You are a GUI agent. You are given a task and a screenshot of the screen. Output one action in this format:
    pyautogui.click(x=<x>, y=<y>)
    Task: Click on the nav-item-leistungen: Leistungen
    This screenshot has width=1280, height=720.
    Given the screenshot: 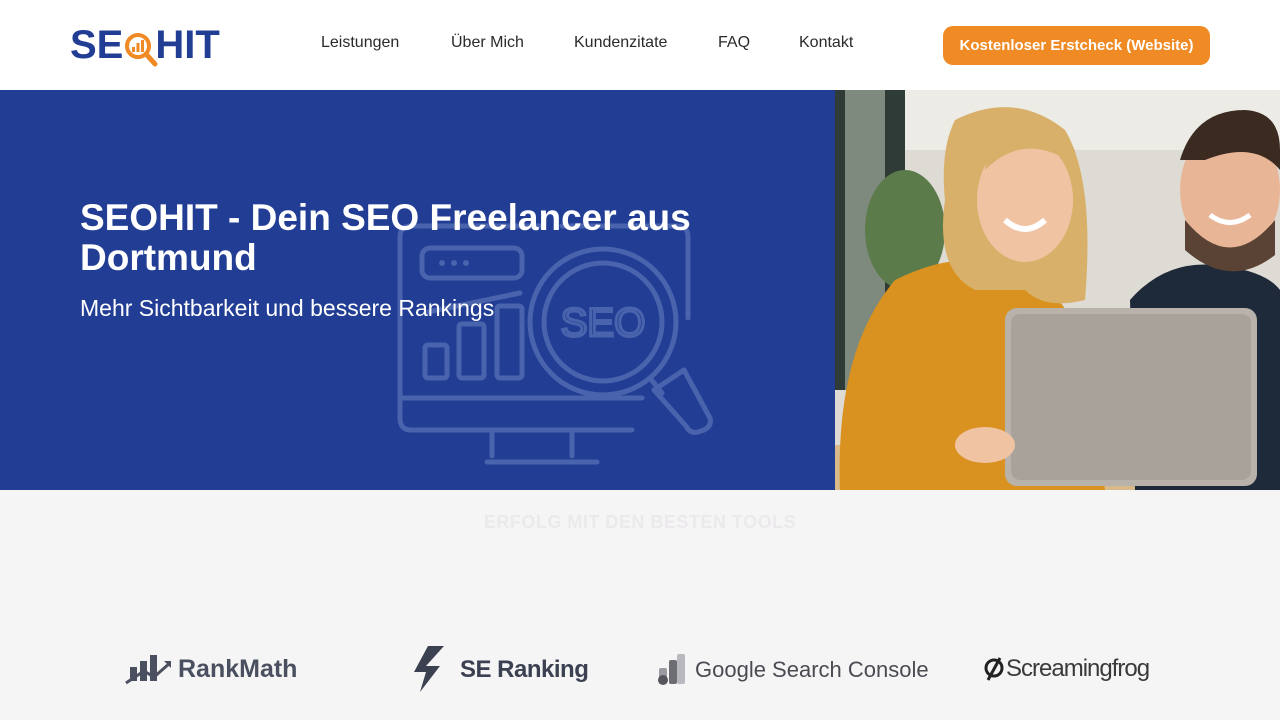 What is the action you would take?
    pyautogui.click(x=360, y=43)
    